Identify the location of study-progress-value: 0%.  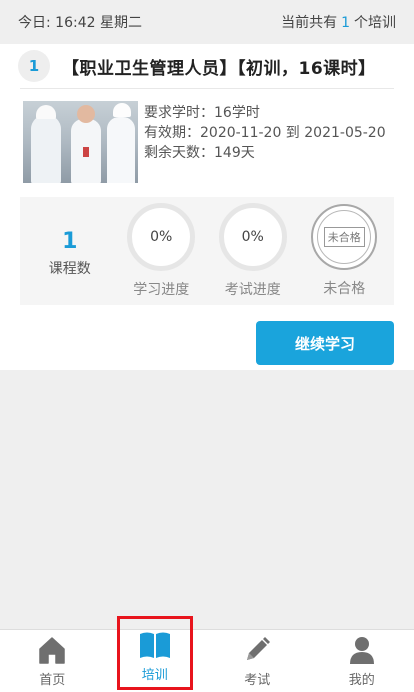
(161, 237).